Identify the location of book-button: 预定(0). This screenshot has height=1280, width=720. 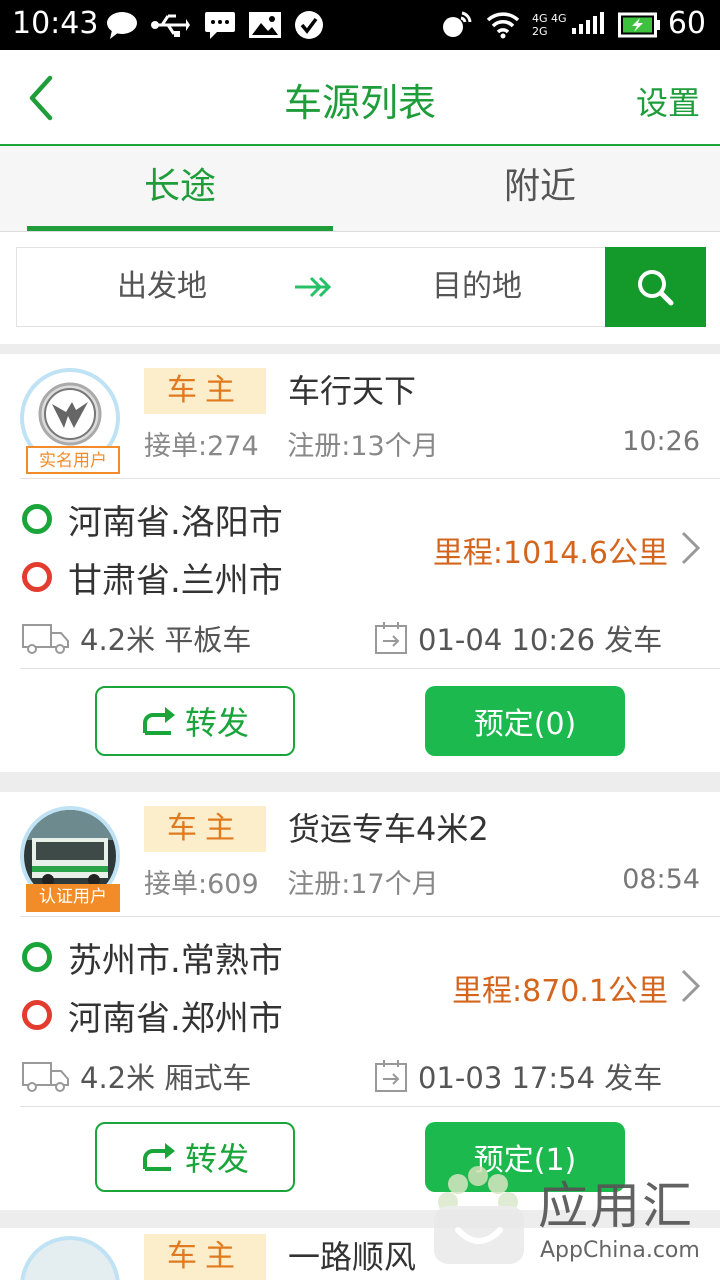
(525, 721).